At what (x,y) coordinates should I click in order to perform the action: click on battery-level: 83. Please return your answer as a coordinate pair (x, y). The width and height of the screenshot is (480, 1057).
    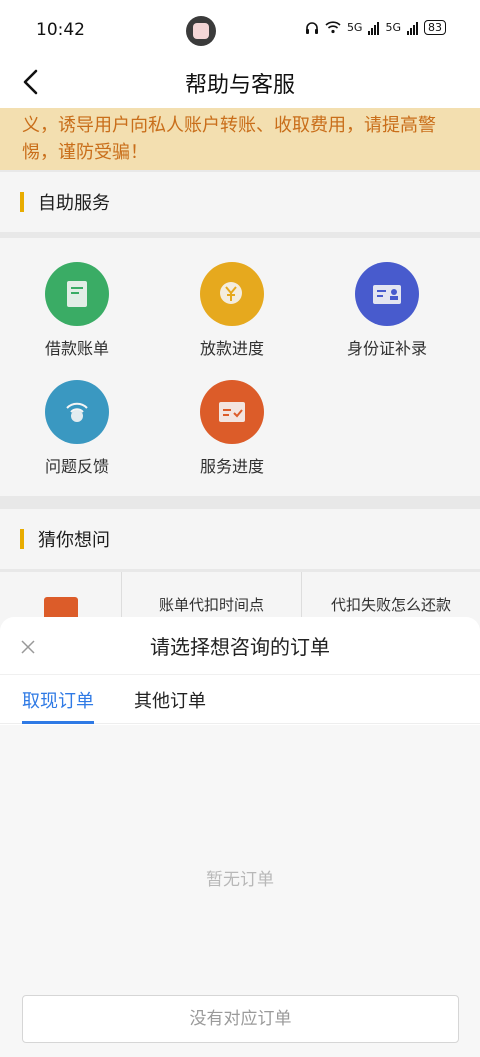
    Looking at the image, I should click on (435, 27).